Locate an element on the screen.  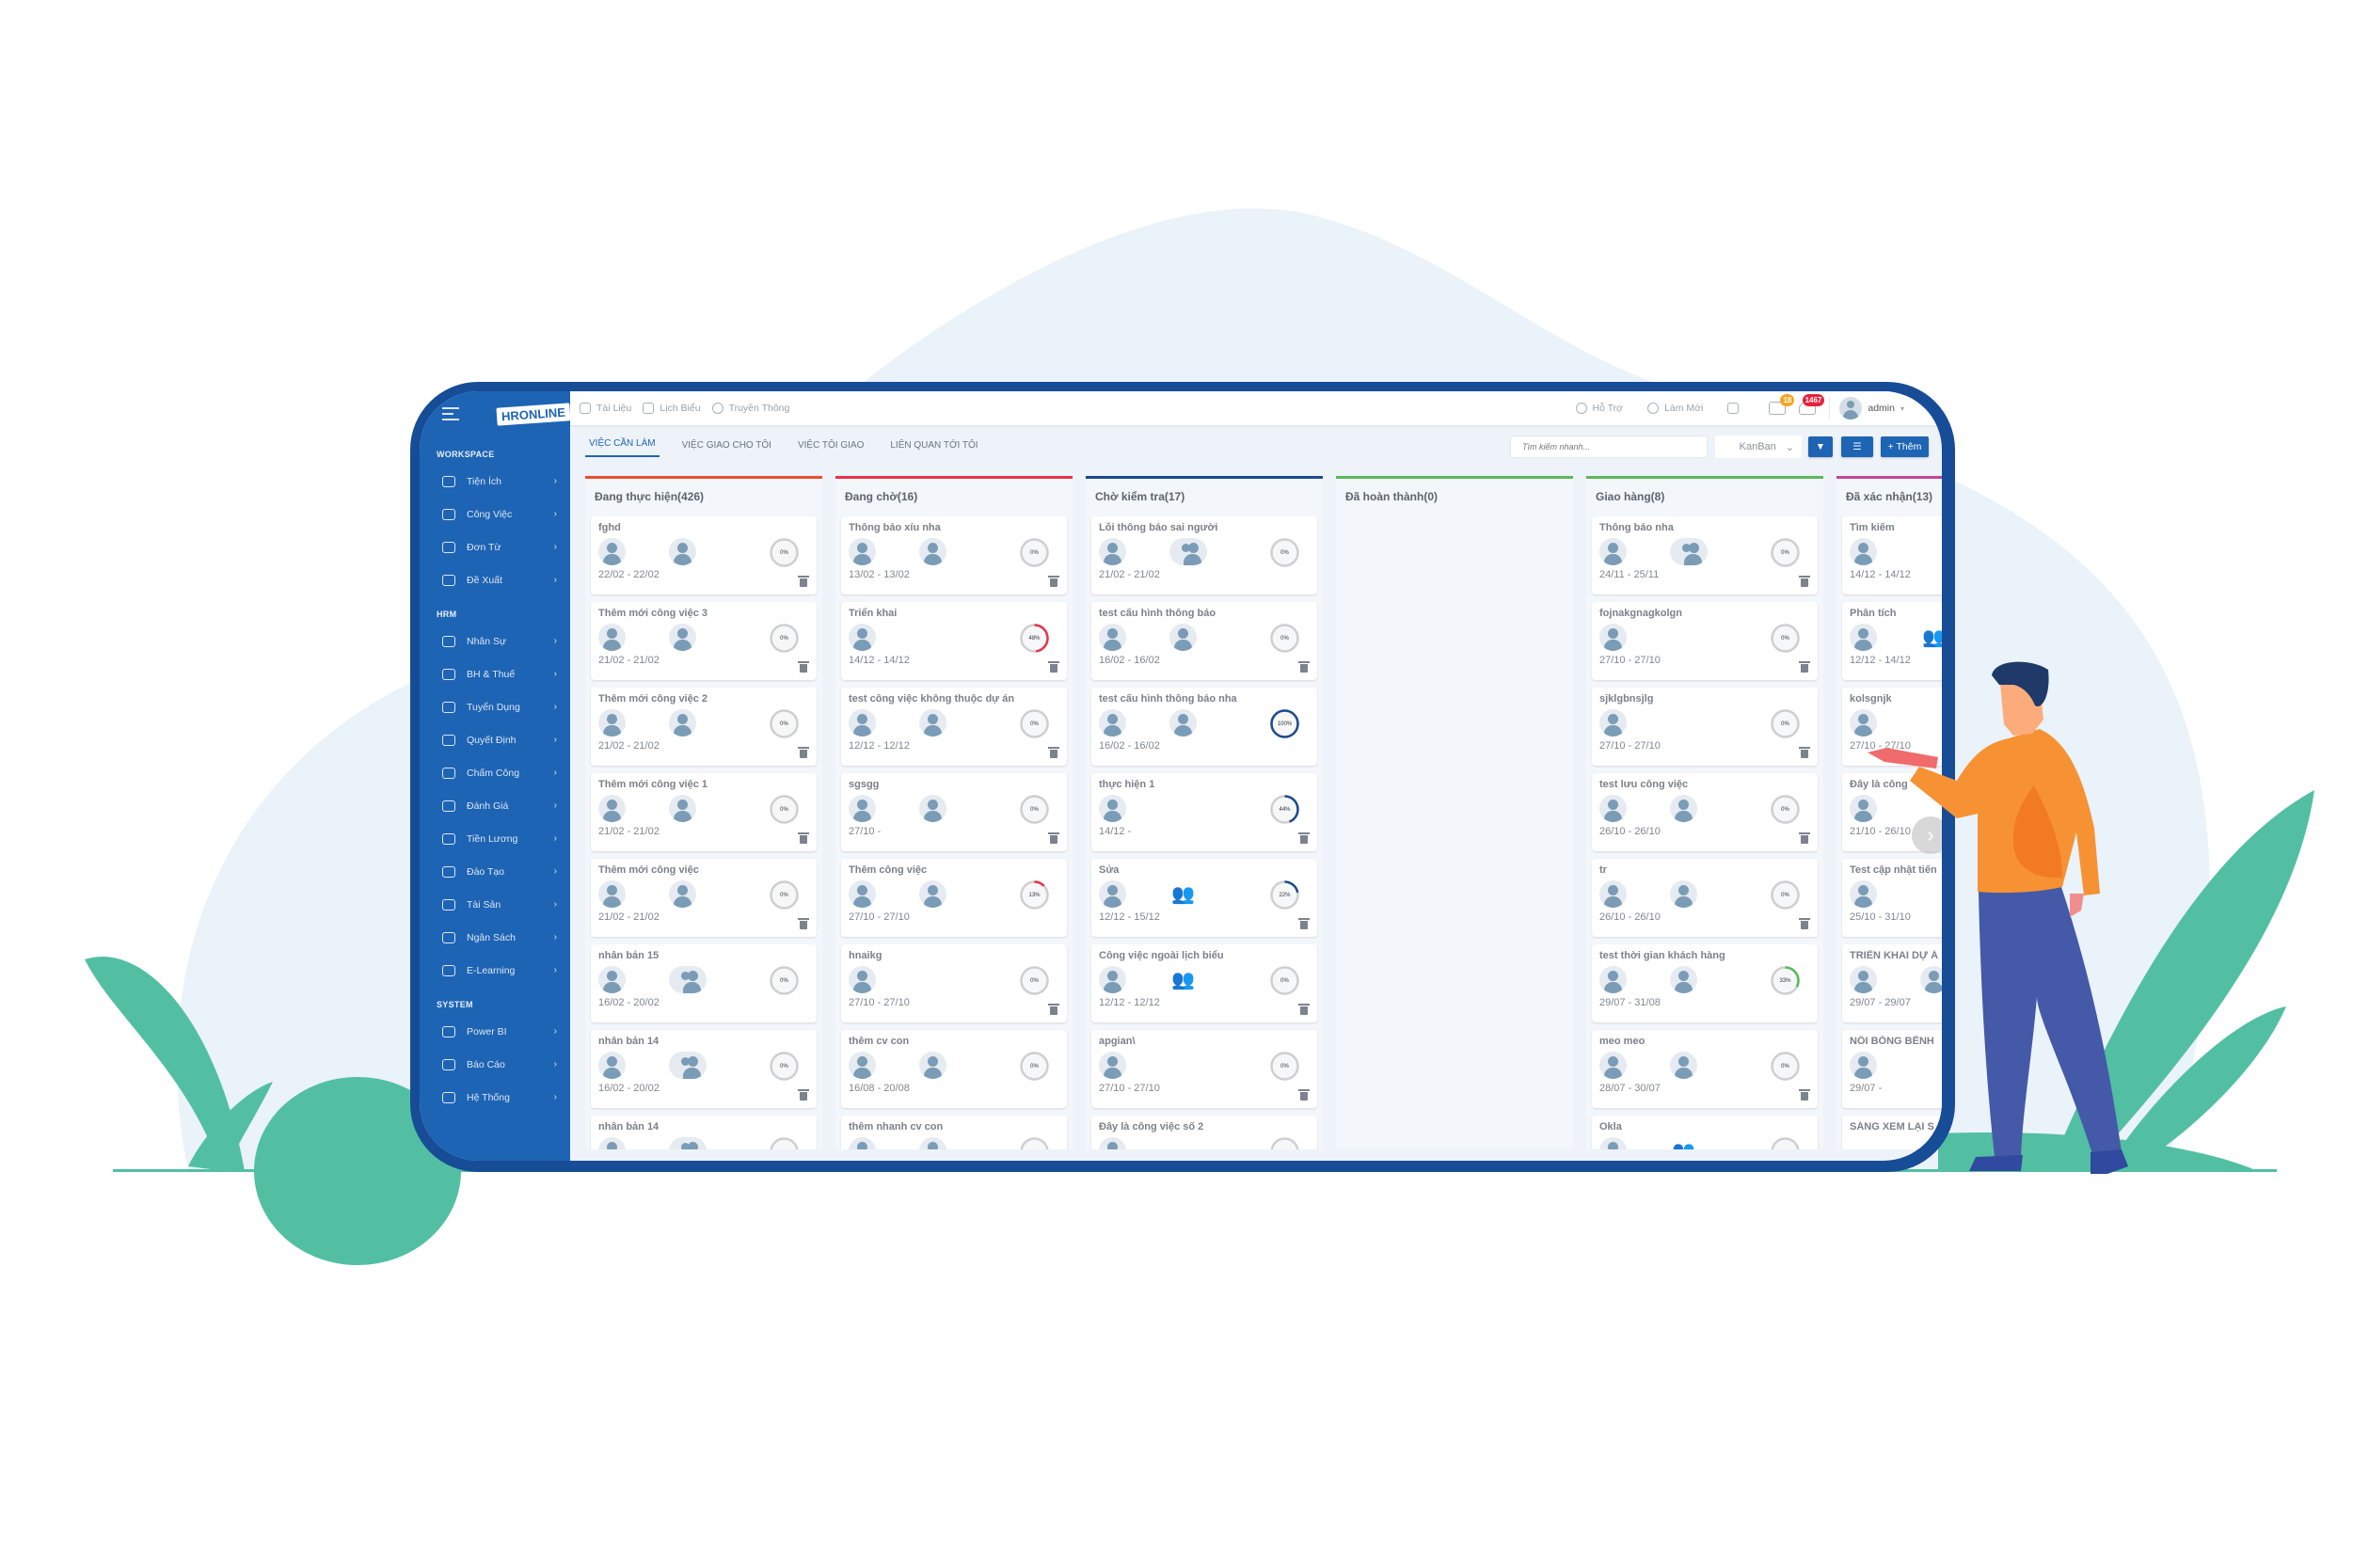
sidebar-item: Tài Sản › is located at coordinates (495, 905).